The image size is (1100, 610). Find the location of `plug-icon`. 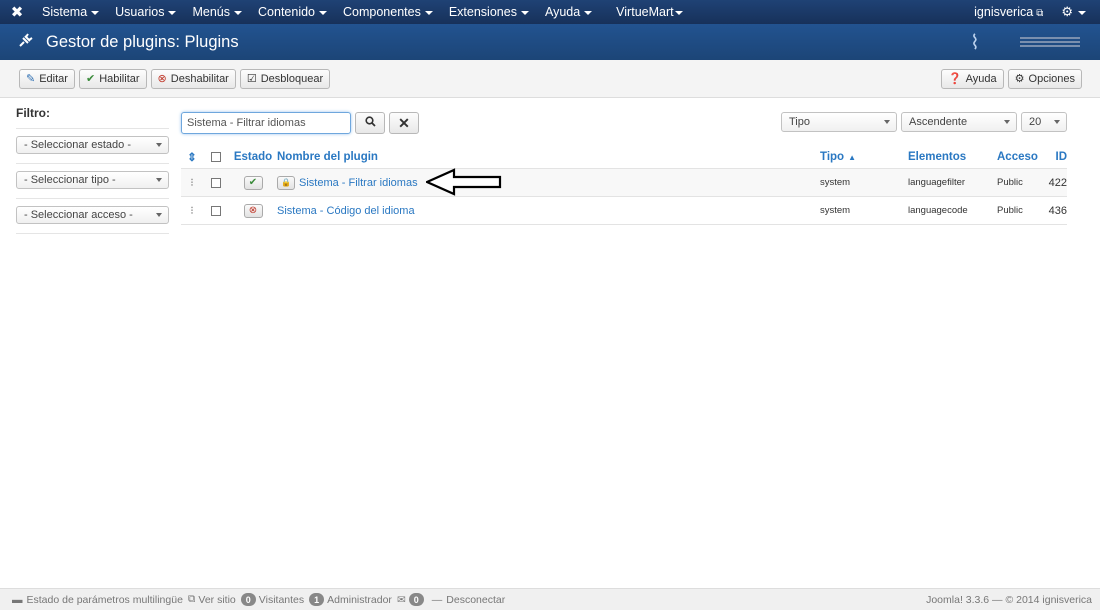

plug-icon is located at coordinates (26, 42).